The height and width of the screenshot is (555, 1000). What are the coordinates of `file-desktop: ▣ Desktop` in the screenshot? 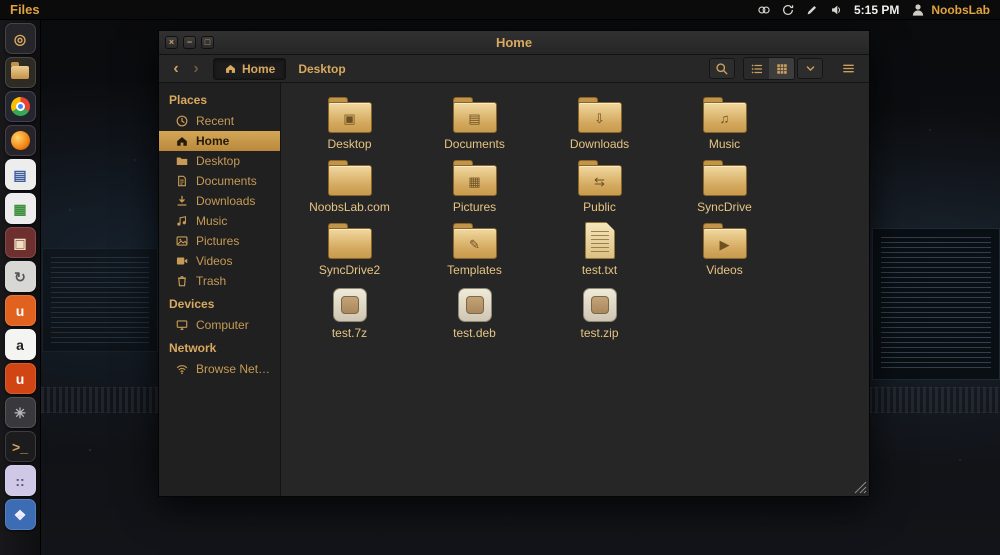 It's located at (350, 126).